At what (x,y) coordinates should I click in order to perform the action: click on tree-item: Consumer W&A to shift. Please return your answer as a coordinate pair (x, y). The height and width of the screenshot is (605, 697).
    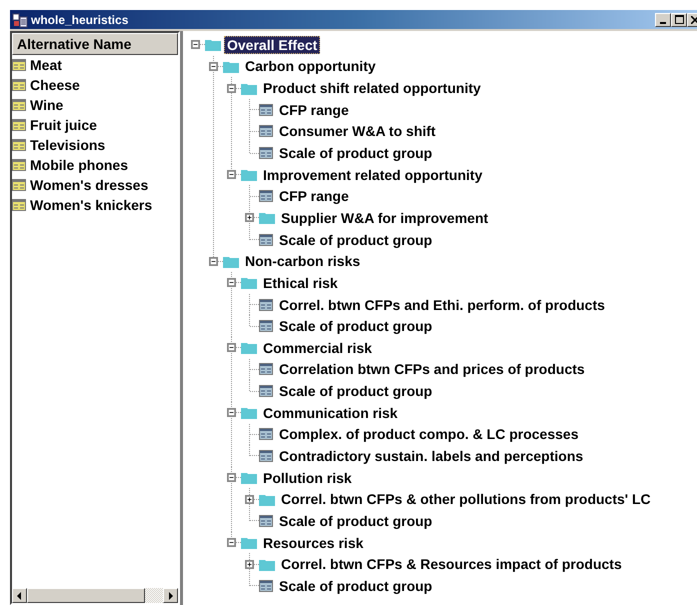
    Looking at the image, I should click on (357, 131).